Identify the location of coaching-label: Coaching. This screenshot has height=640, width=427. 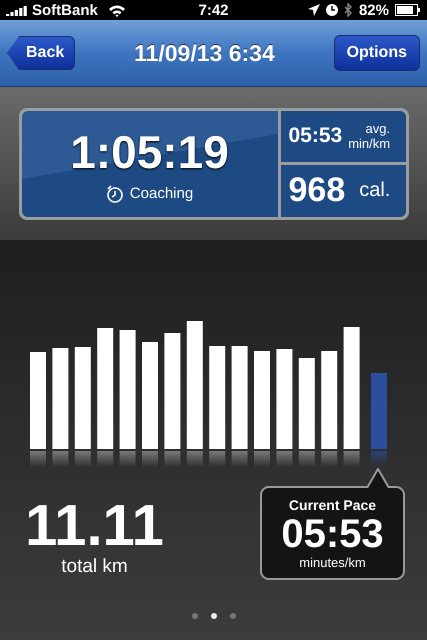
(162, 193).